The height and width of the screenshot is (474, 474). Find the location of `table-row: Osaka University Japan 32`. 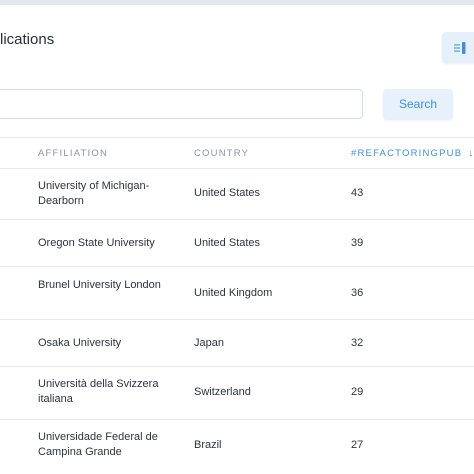

table-row: Osaka University Japan 32 is located at coordinates (237, 343).